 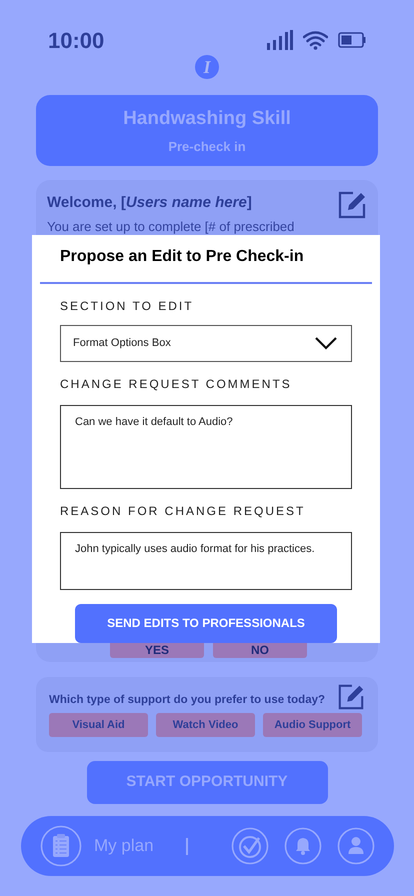 What do you see at coordinates (207, 147) in the screenshot?
I see `skill-subtitle: Pre-check in` at bounding box center [207, 147].